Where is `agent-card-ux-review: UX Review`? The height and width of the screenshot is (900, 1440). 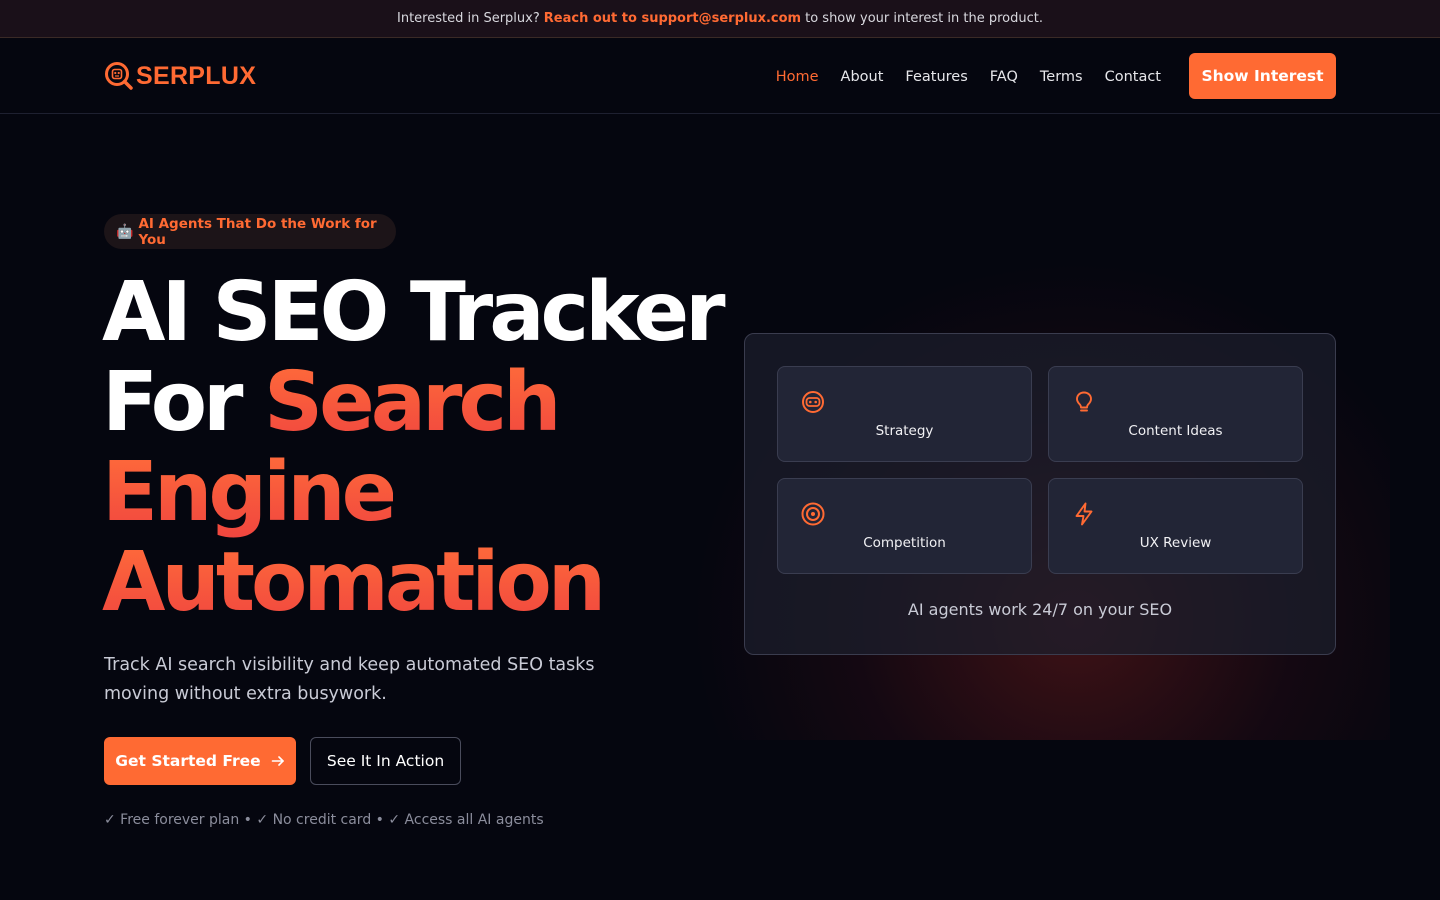
agent-card-ux-review: UX Review is located at coordinates (1175, 526).